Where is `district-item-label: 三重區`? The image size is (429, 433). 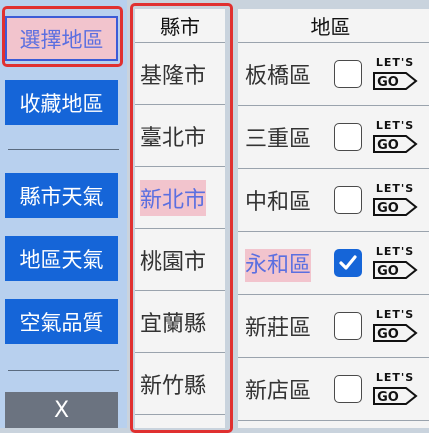
district-item-label: 三重區 is located at coordinates (286, 137).